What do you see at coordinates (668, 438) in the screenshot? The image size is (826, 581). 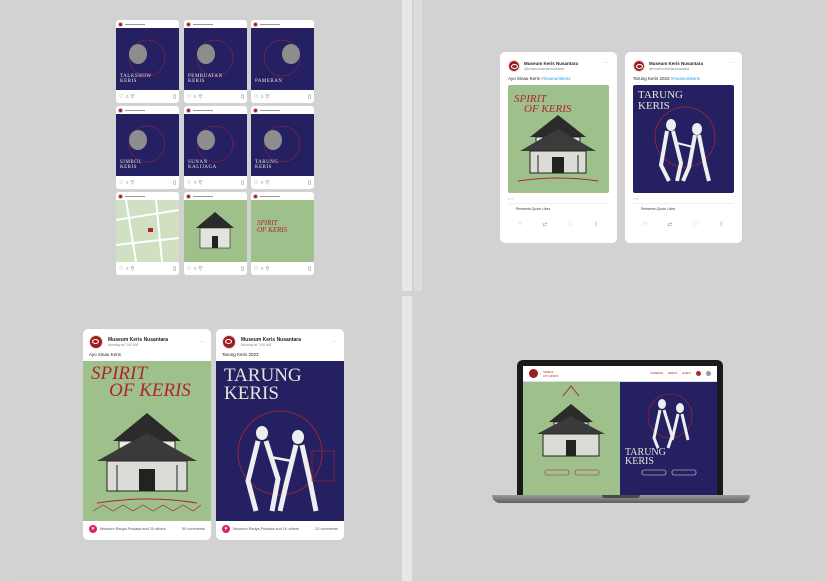 I see `website-hero-right: TARUNG KERIS` at bounding box center [668, 438].